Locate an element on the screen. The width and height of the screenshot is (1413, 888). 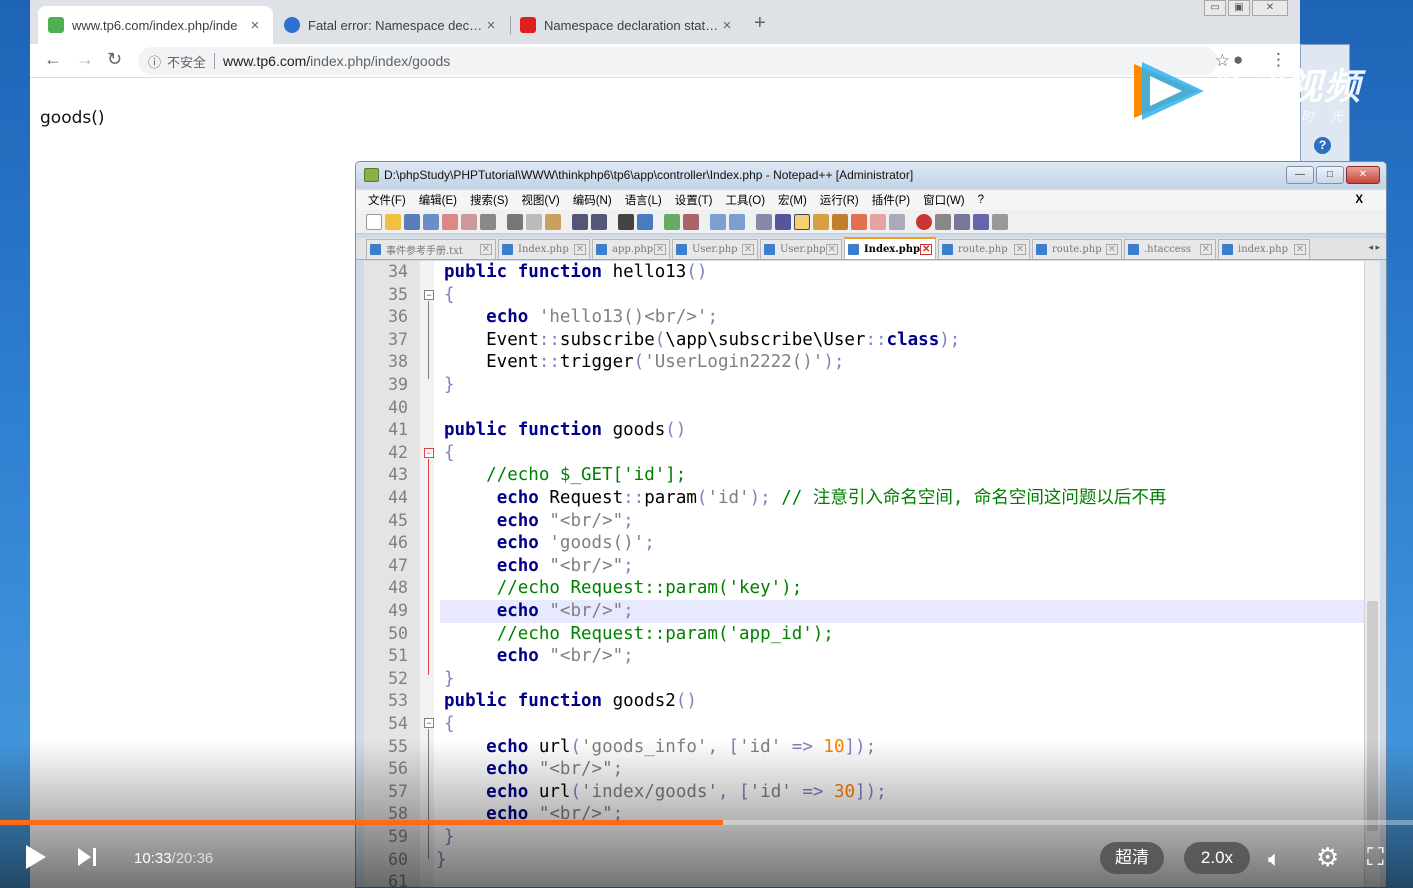
find-icon is located at coordinates (626, 221).